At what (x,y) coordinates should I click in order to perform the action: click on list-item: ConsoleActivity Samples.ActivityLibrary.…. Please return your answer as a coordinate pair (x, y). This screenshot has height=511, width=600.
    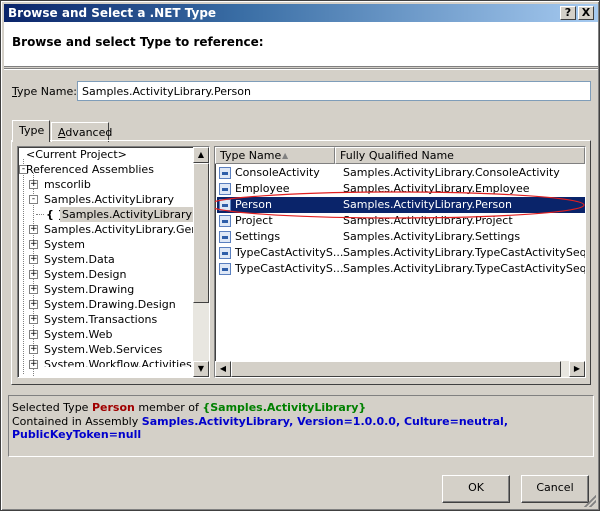
    Looking at the image, I should click on (401, 173).